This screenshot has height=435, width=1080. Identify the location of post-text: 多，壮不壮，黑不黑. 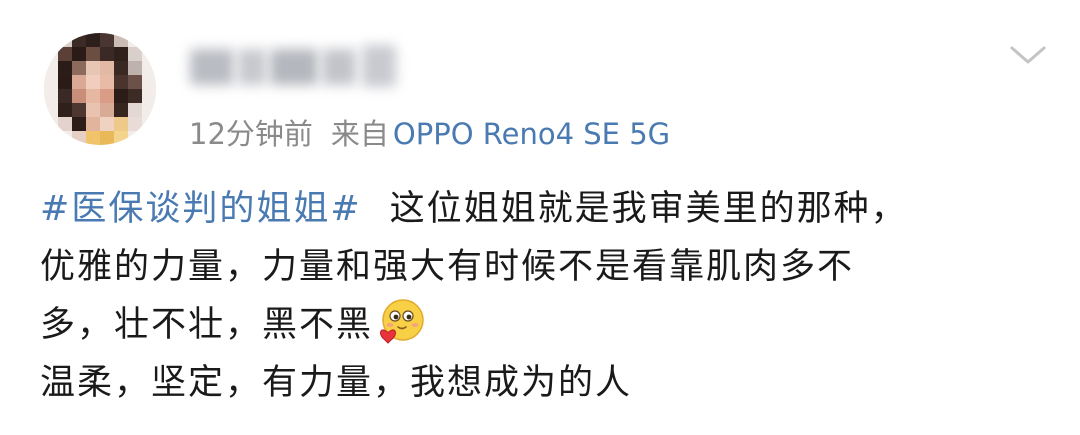
(207, 325).